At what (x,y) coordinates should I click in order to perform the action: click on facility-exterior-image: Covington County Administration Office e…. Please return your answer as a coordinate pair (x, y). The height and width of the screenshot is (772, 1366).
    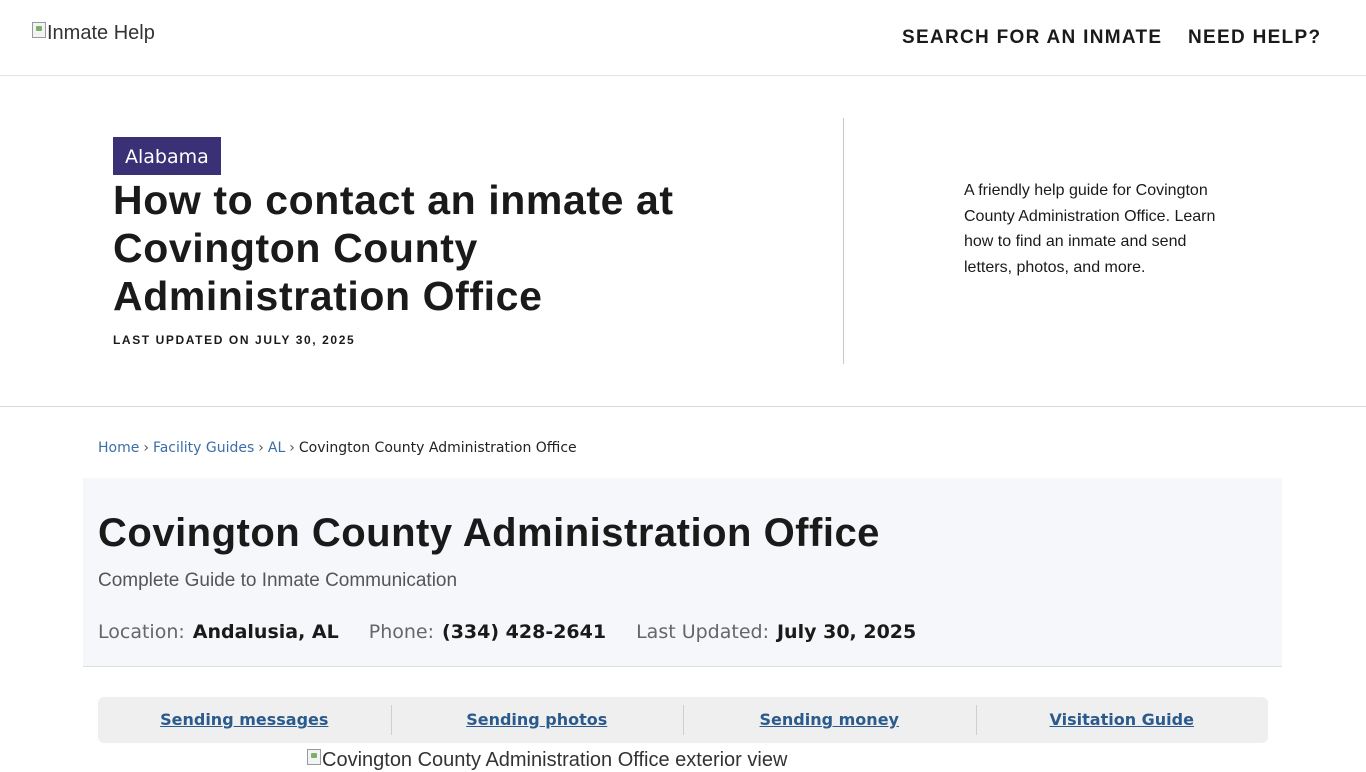
    Looking at the image, I should click on (547, 760).